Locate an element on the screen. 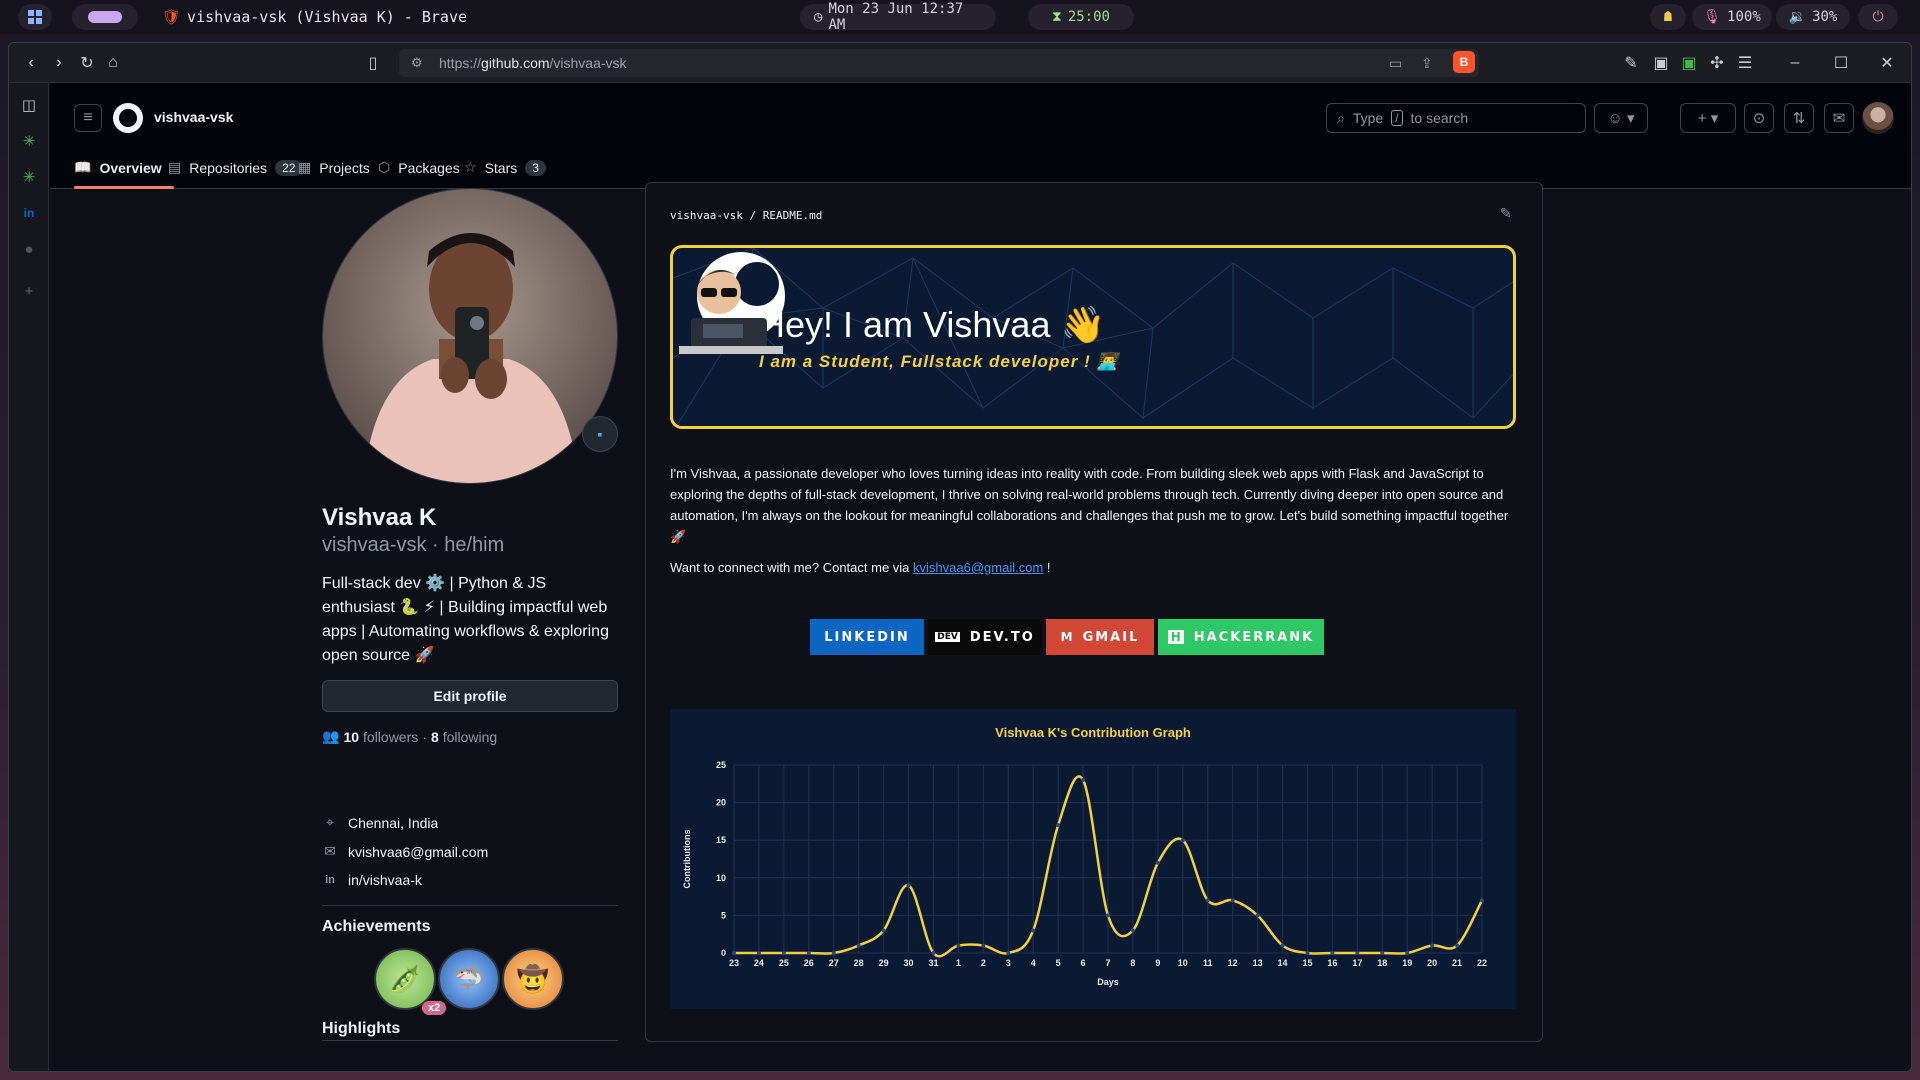 The height and width of the screenshot is (1080, 1920). hackerrank-badge: H HACKERRANK is located at coordinates (1241, 637).